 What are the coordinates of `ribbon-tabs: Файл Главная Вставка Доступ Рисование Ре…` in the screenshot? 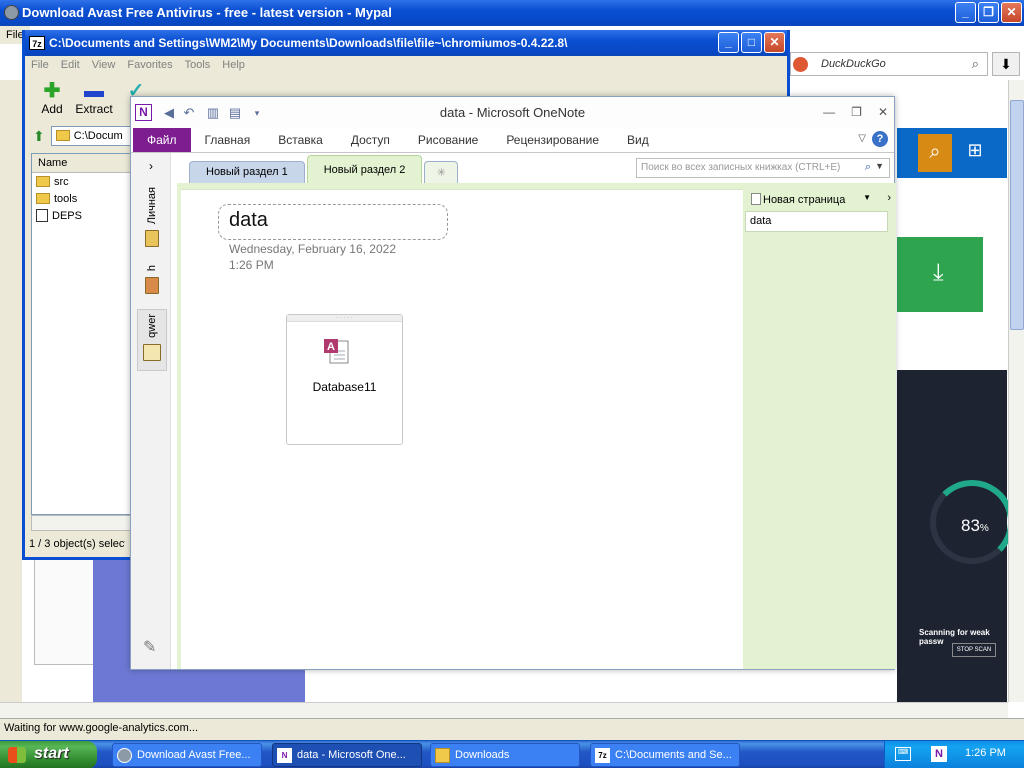 It's located at (512, 140).